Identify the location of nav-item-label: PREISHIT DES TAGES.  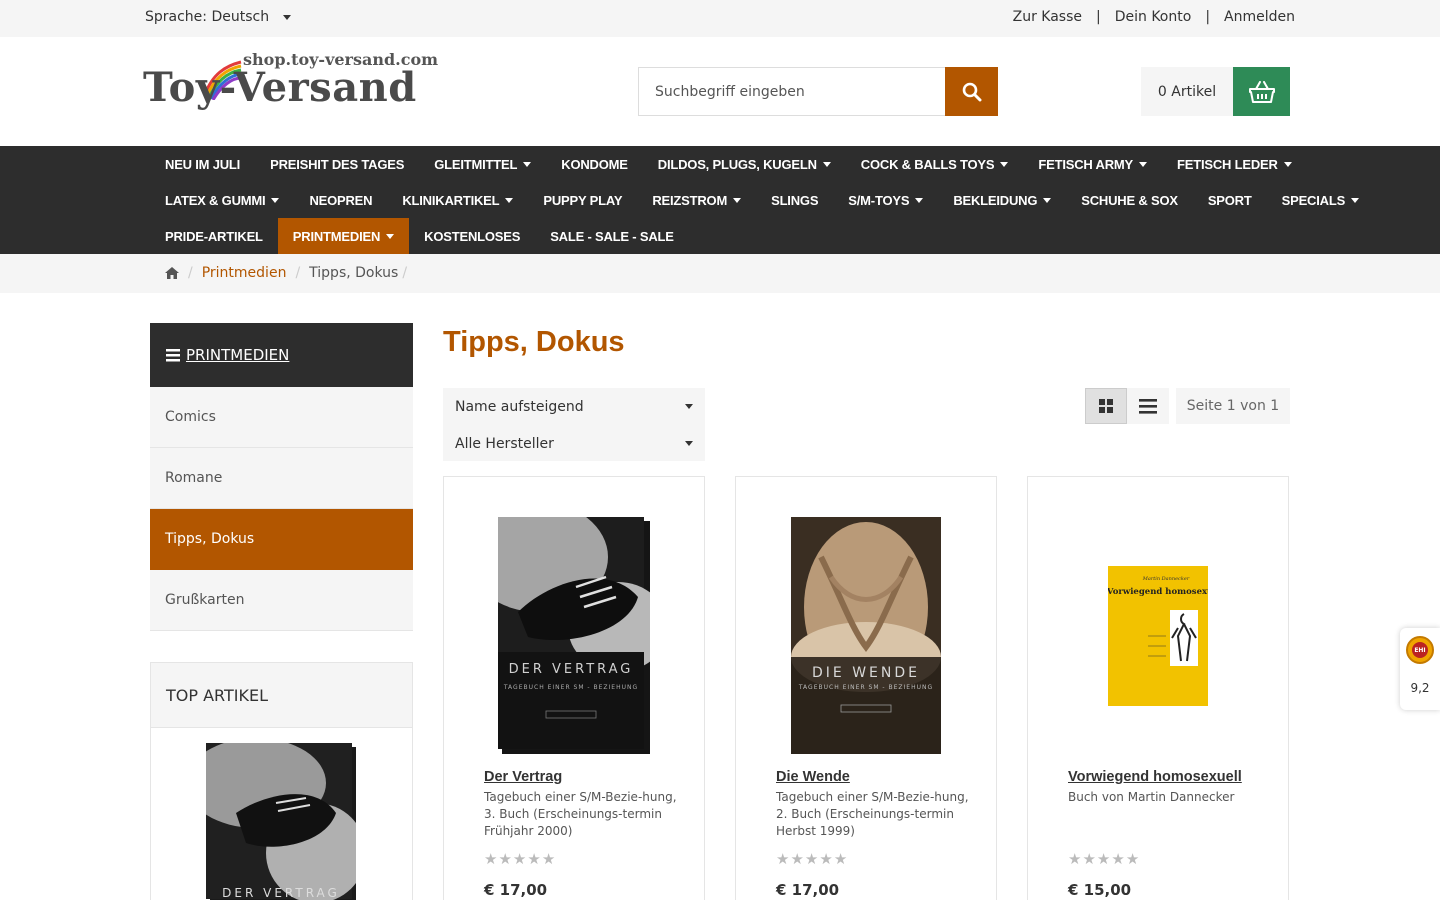
(337, 164).